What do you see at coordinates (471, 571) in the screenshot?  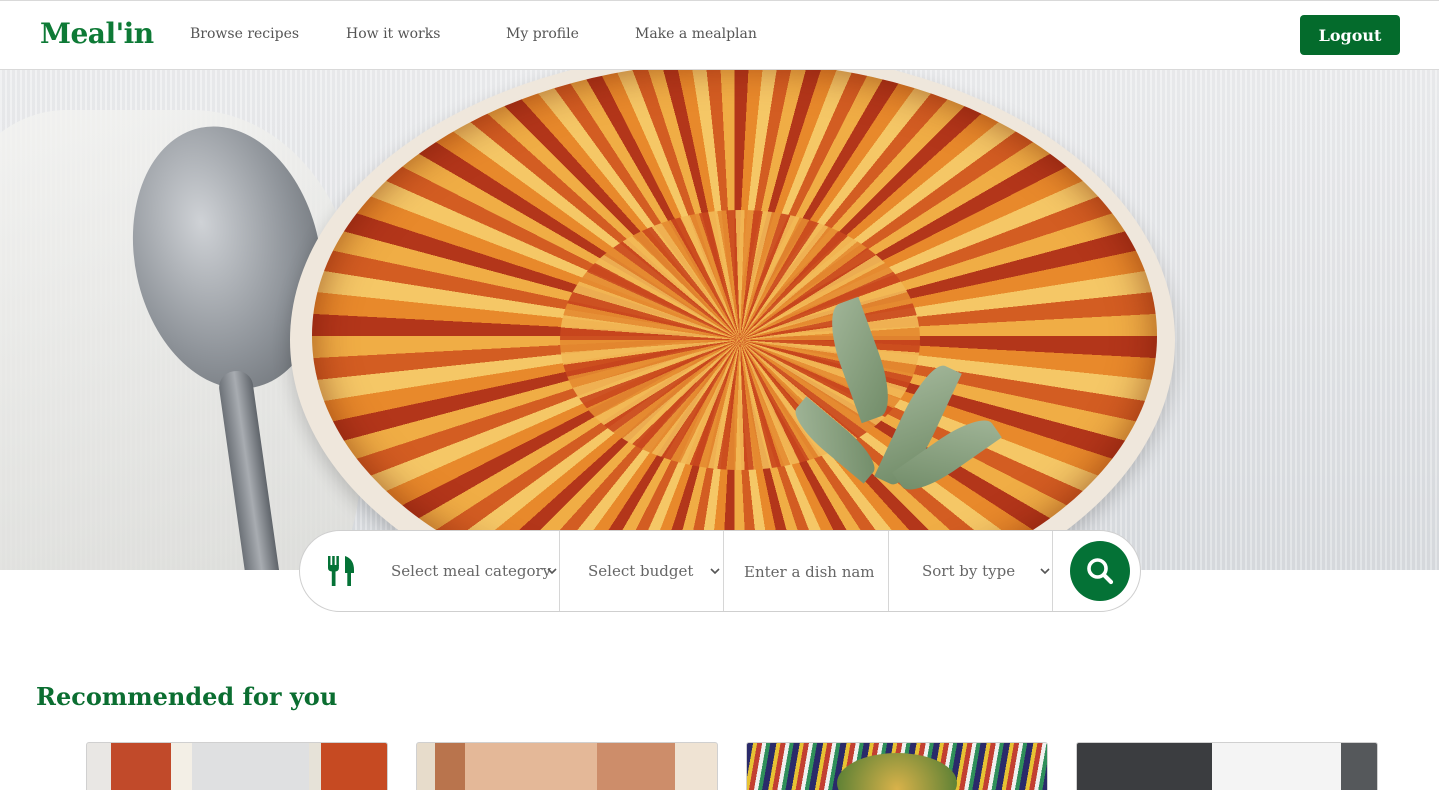 I see `meal-category-label: Select meal category` at bounding box center [471, 571].